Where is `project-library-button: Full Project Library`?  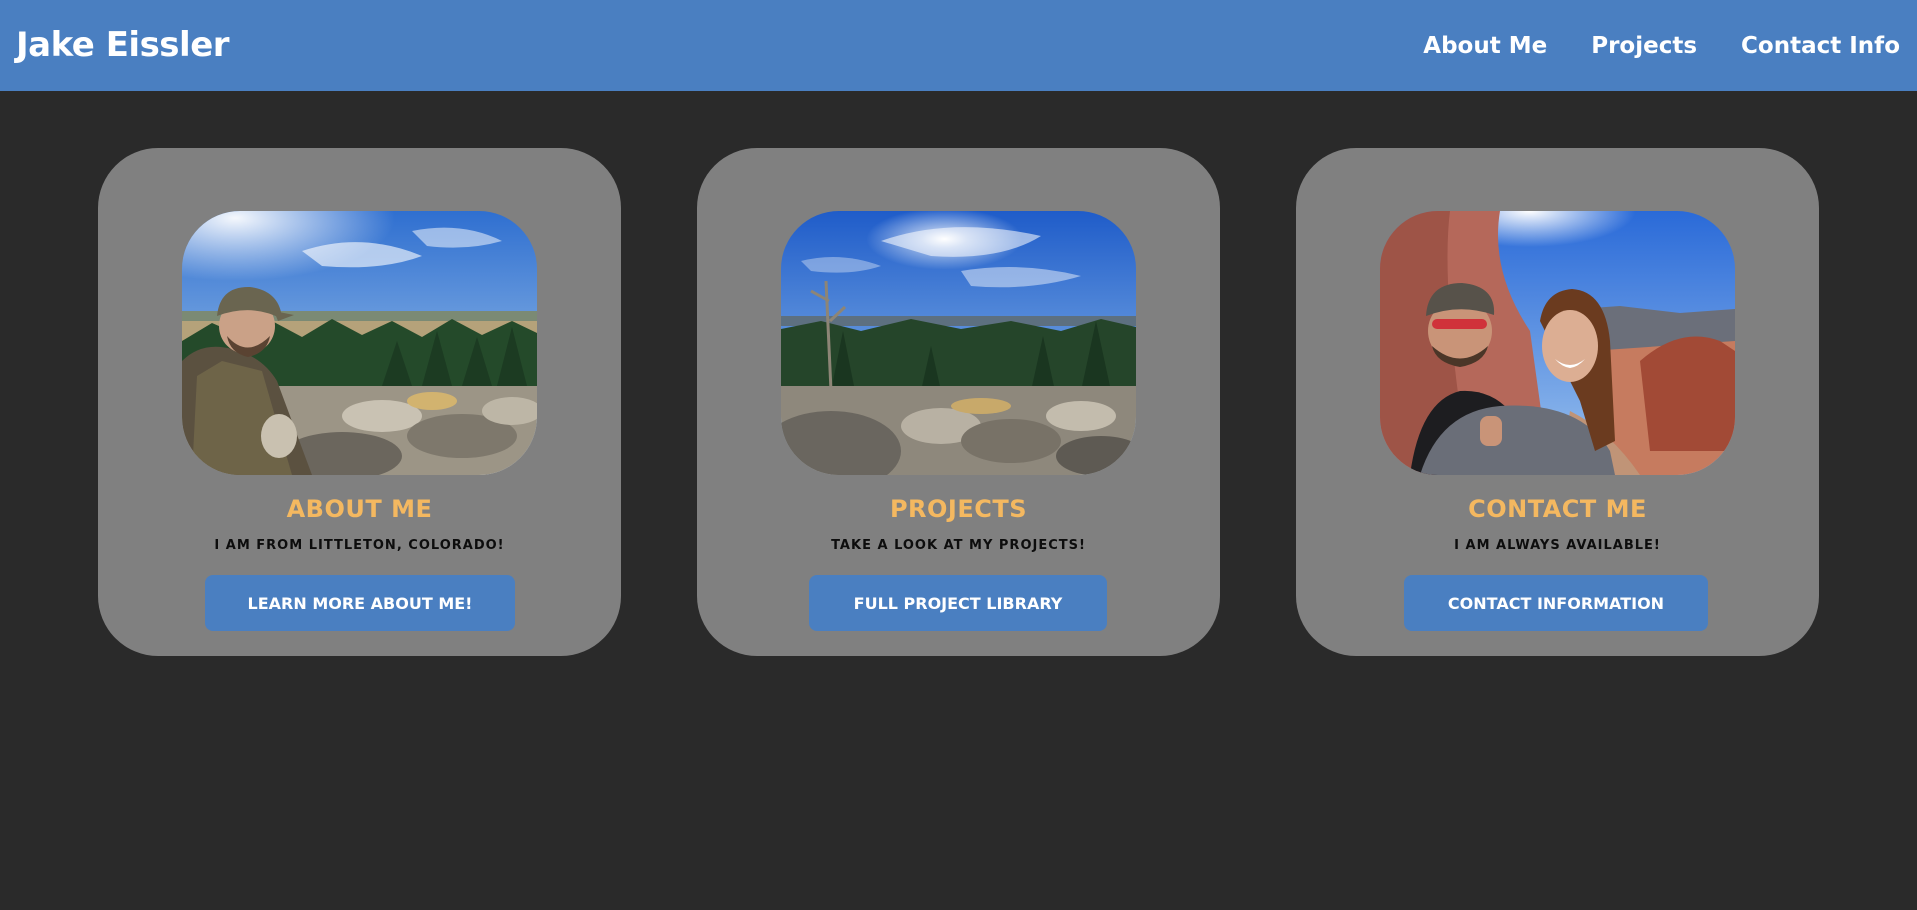
project-library-button: Full Project Library is located at coordinates (958, 603).